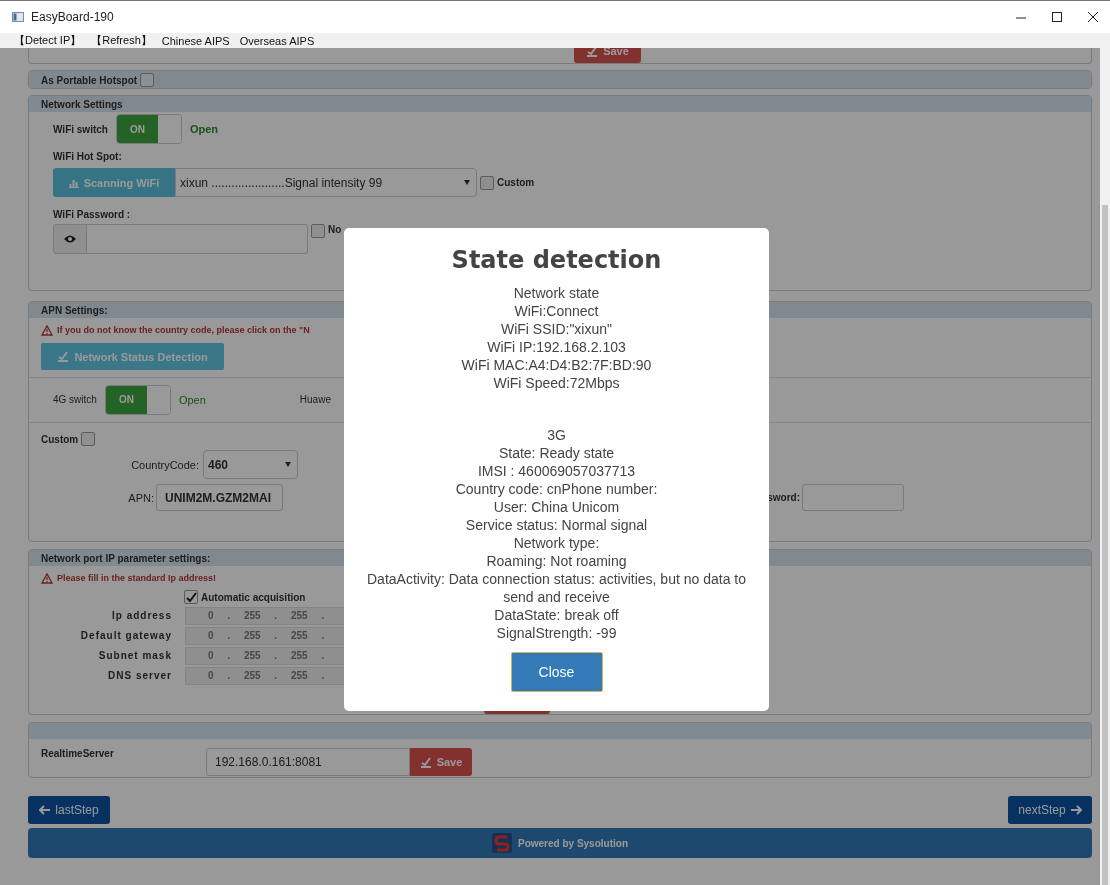 The width and height of the screenshot is (1110, 885). I want to click on hotspot-select: xixun ......................Signal intensity 99, so click(326, 182).